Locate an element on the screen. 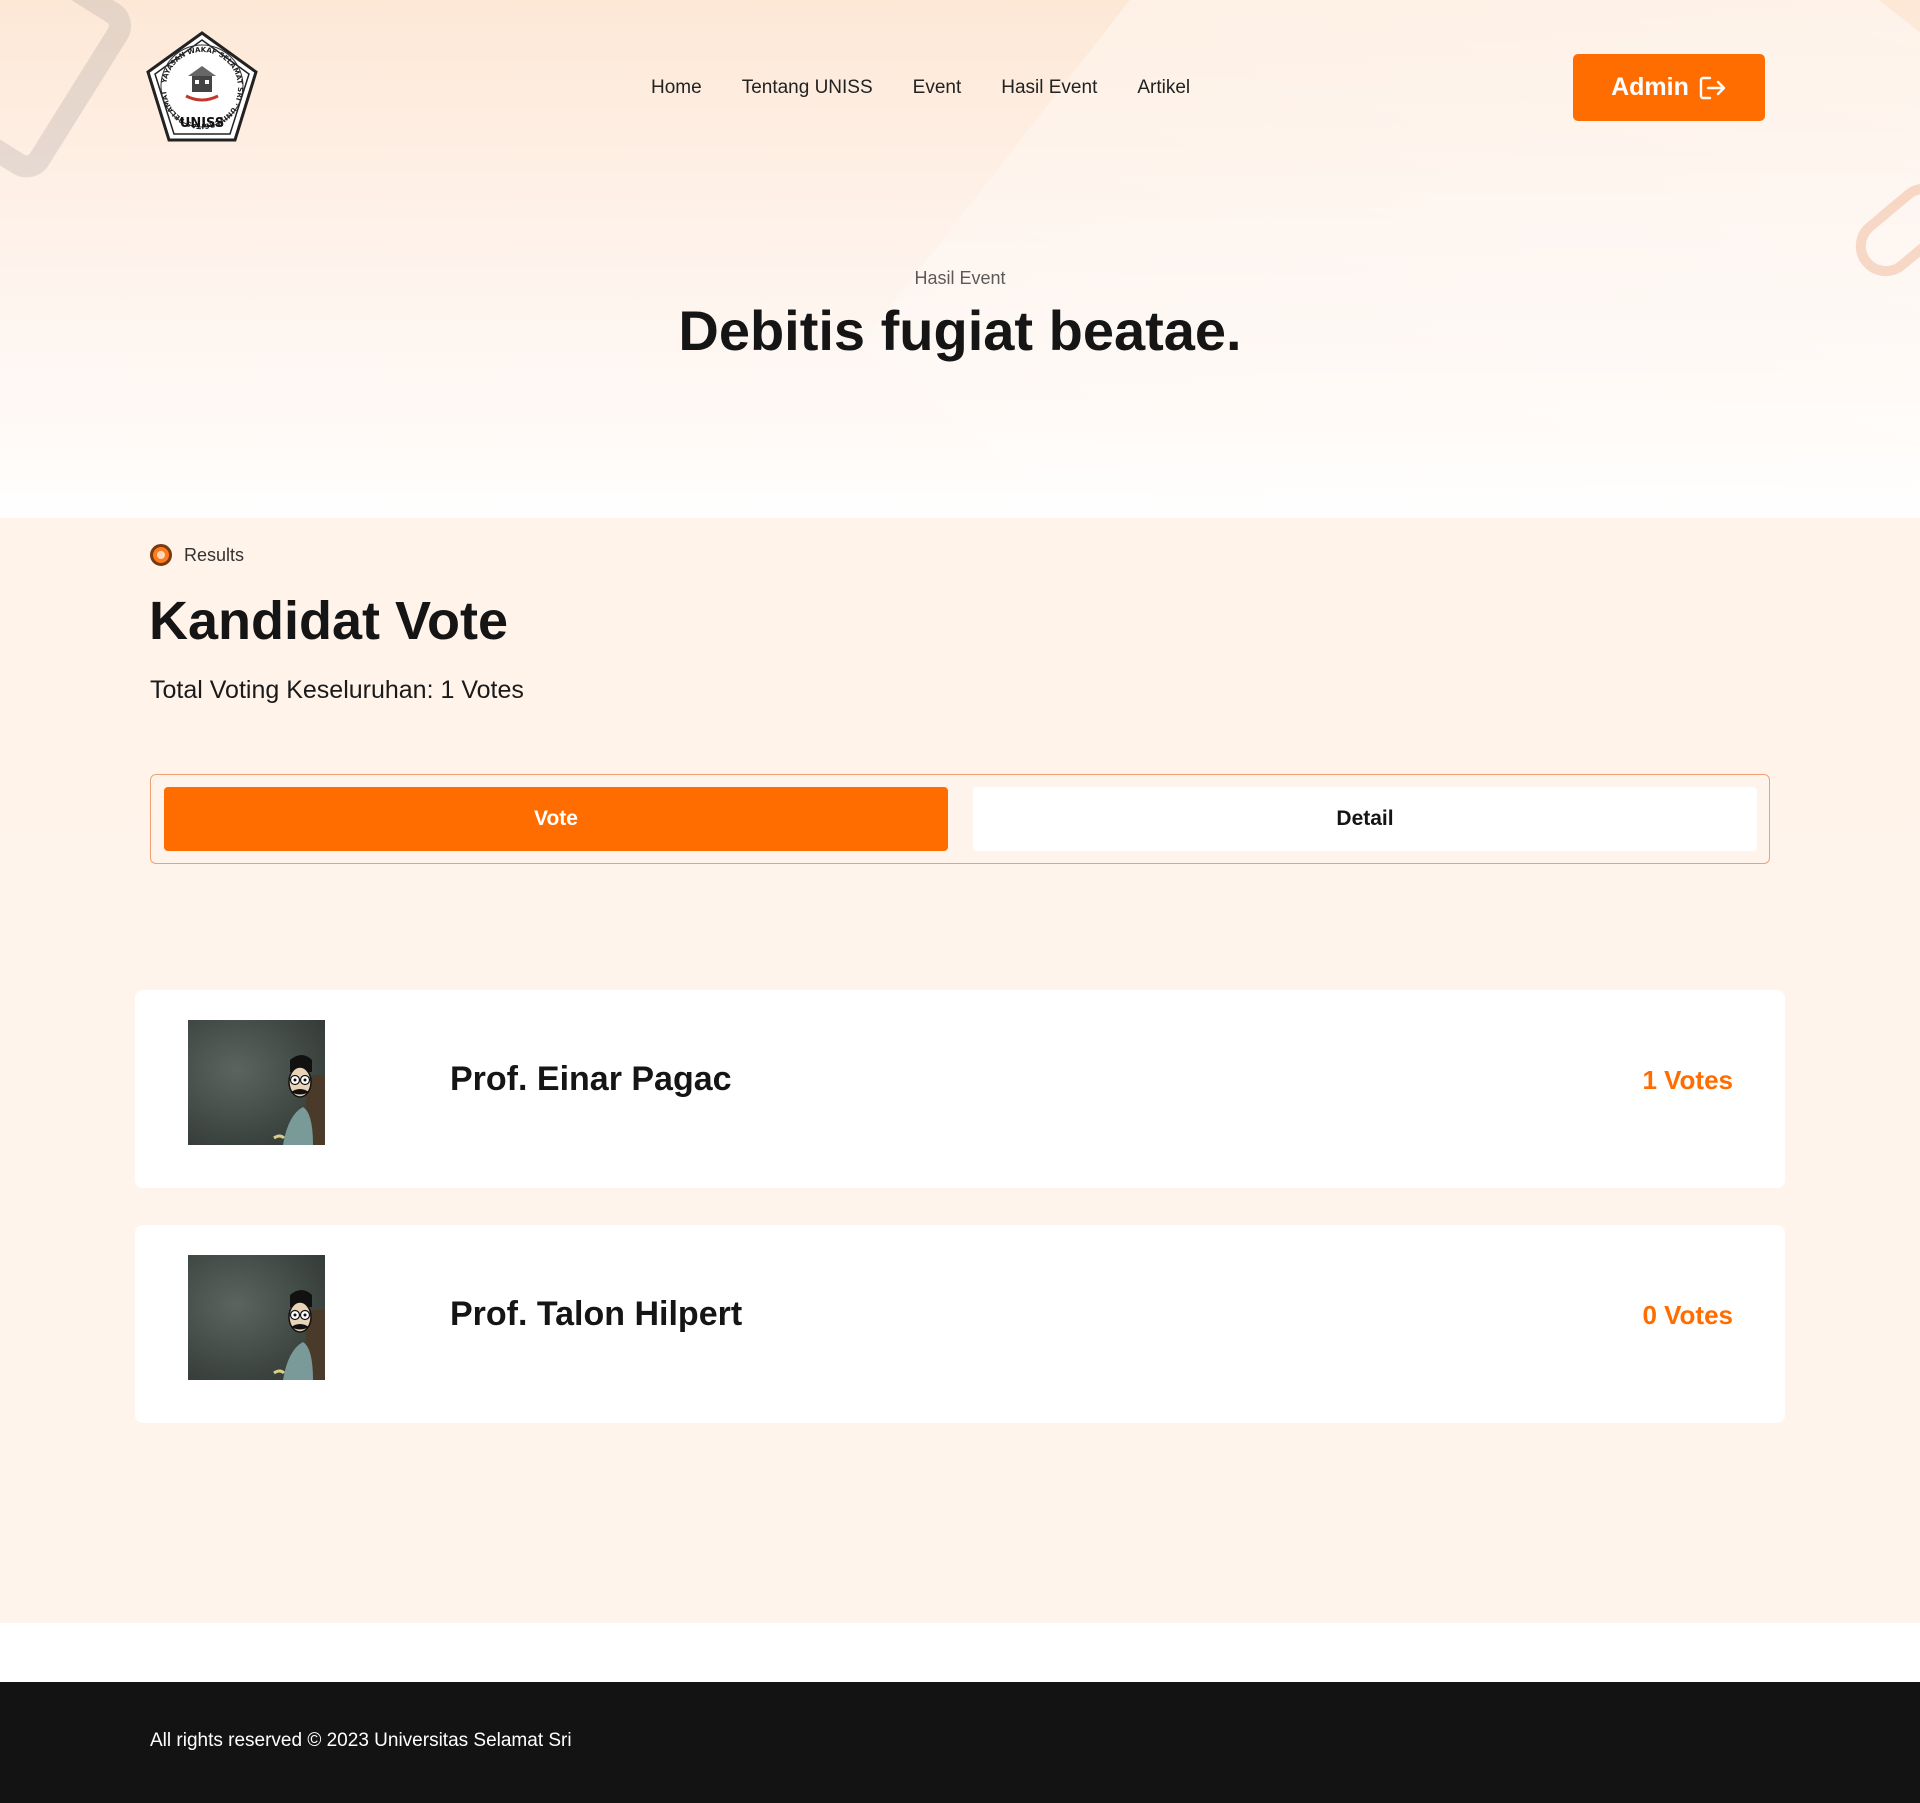  candidate-votes: 1 Votes is located at coordinates (1687, 1080).